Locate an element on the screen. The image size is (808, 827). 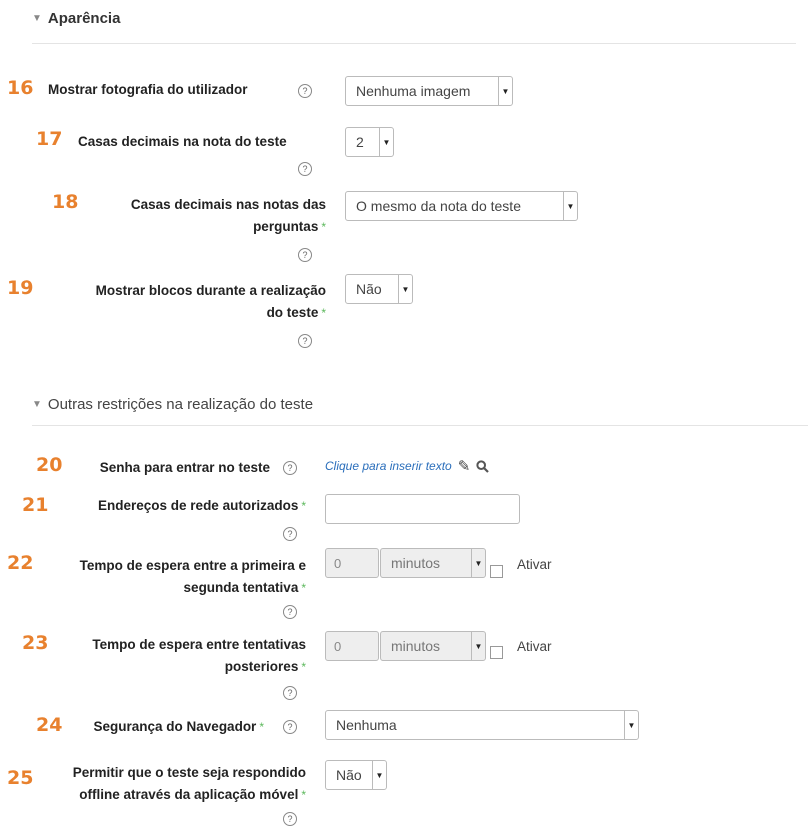
section-header-appearance: ▼ Aparência is located at coordinates (76, 18).